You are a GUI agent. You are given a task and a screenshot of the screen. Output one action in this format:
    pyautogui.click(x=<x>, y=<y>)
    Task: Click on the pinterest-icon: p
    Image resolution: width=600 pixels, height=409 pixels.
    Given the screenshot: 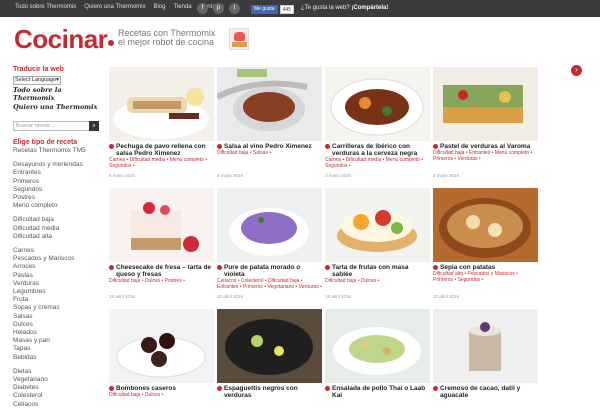 What is the action you would take?
    pyautogui.click(x=218, y=8)
    